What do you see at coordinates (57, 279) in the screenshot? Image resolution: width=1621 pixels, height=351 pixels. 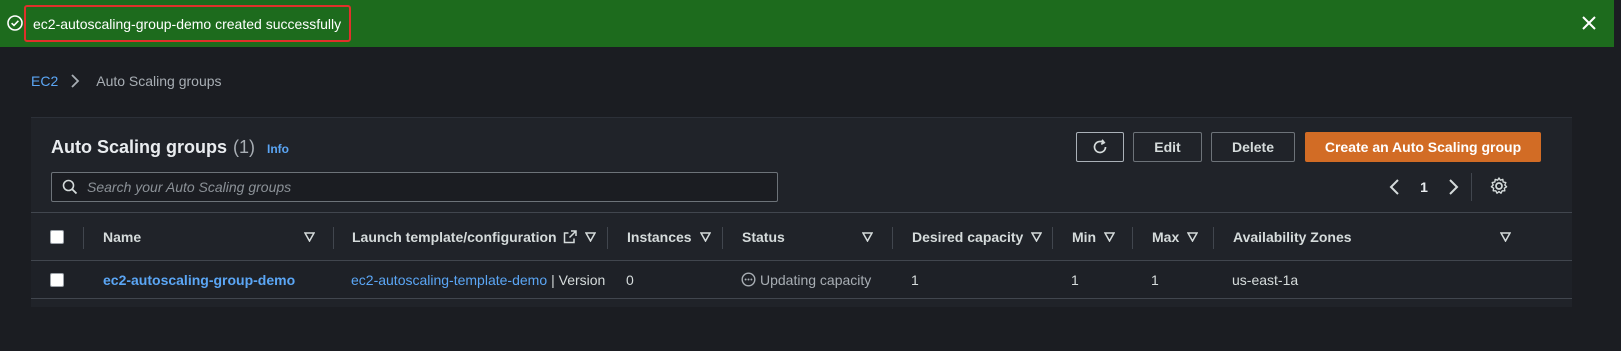 I see `row-checkbox` at bounding box center [57, 279].